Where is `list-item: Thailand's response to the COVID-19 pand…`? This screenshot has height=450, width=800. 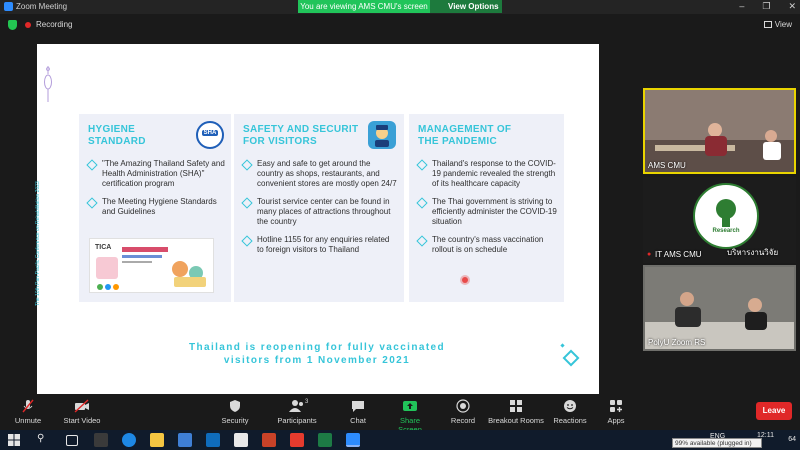
list-item: Thailand's response to the COVID-19 pand… is located at coordinates (488, 174).